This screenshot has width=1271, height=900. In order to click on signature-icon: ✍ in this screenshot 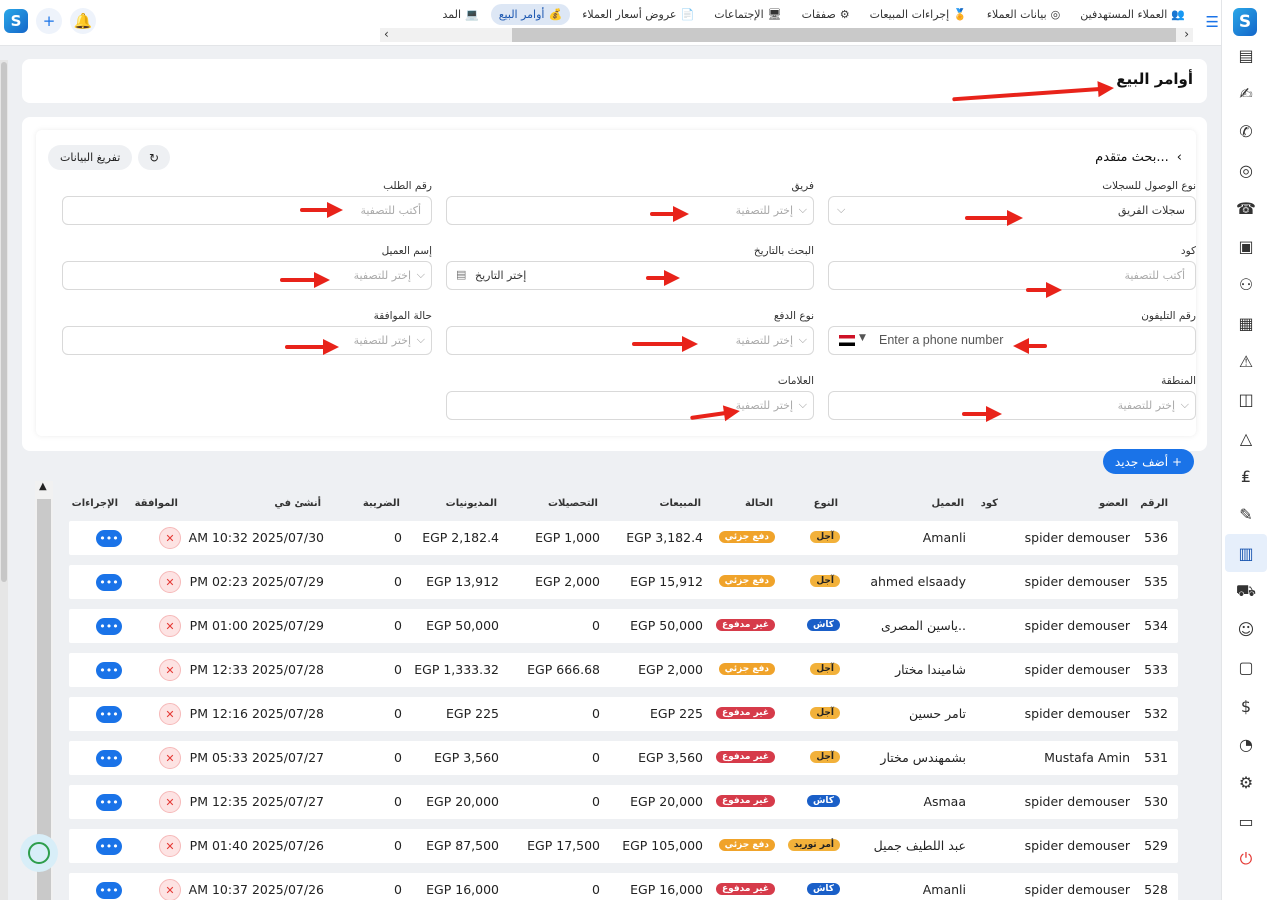, I will do `click(1246, 93)`.